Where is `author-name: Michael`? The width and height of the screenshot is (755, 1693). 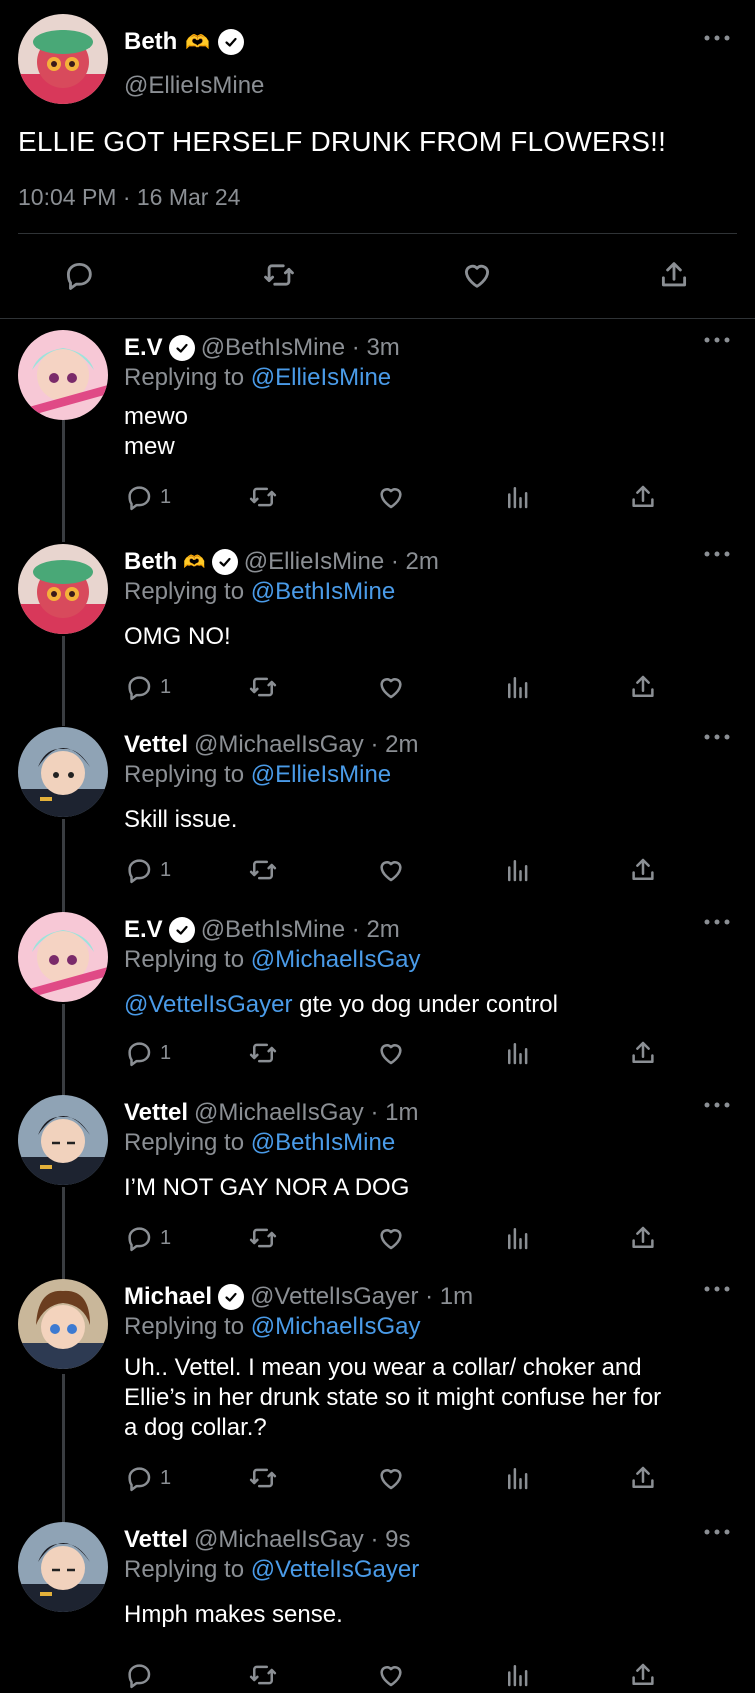 author-name: Michael is located at coordinates (184, 1297).